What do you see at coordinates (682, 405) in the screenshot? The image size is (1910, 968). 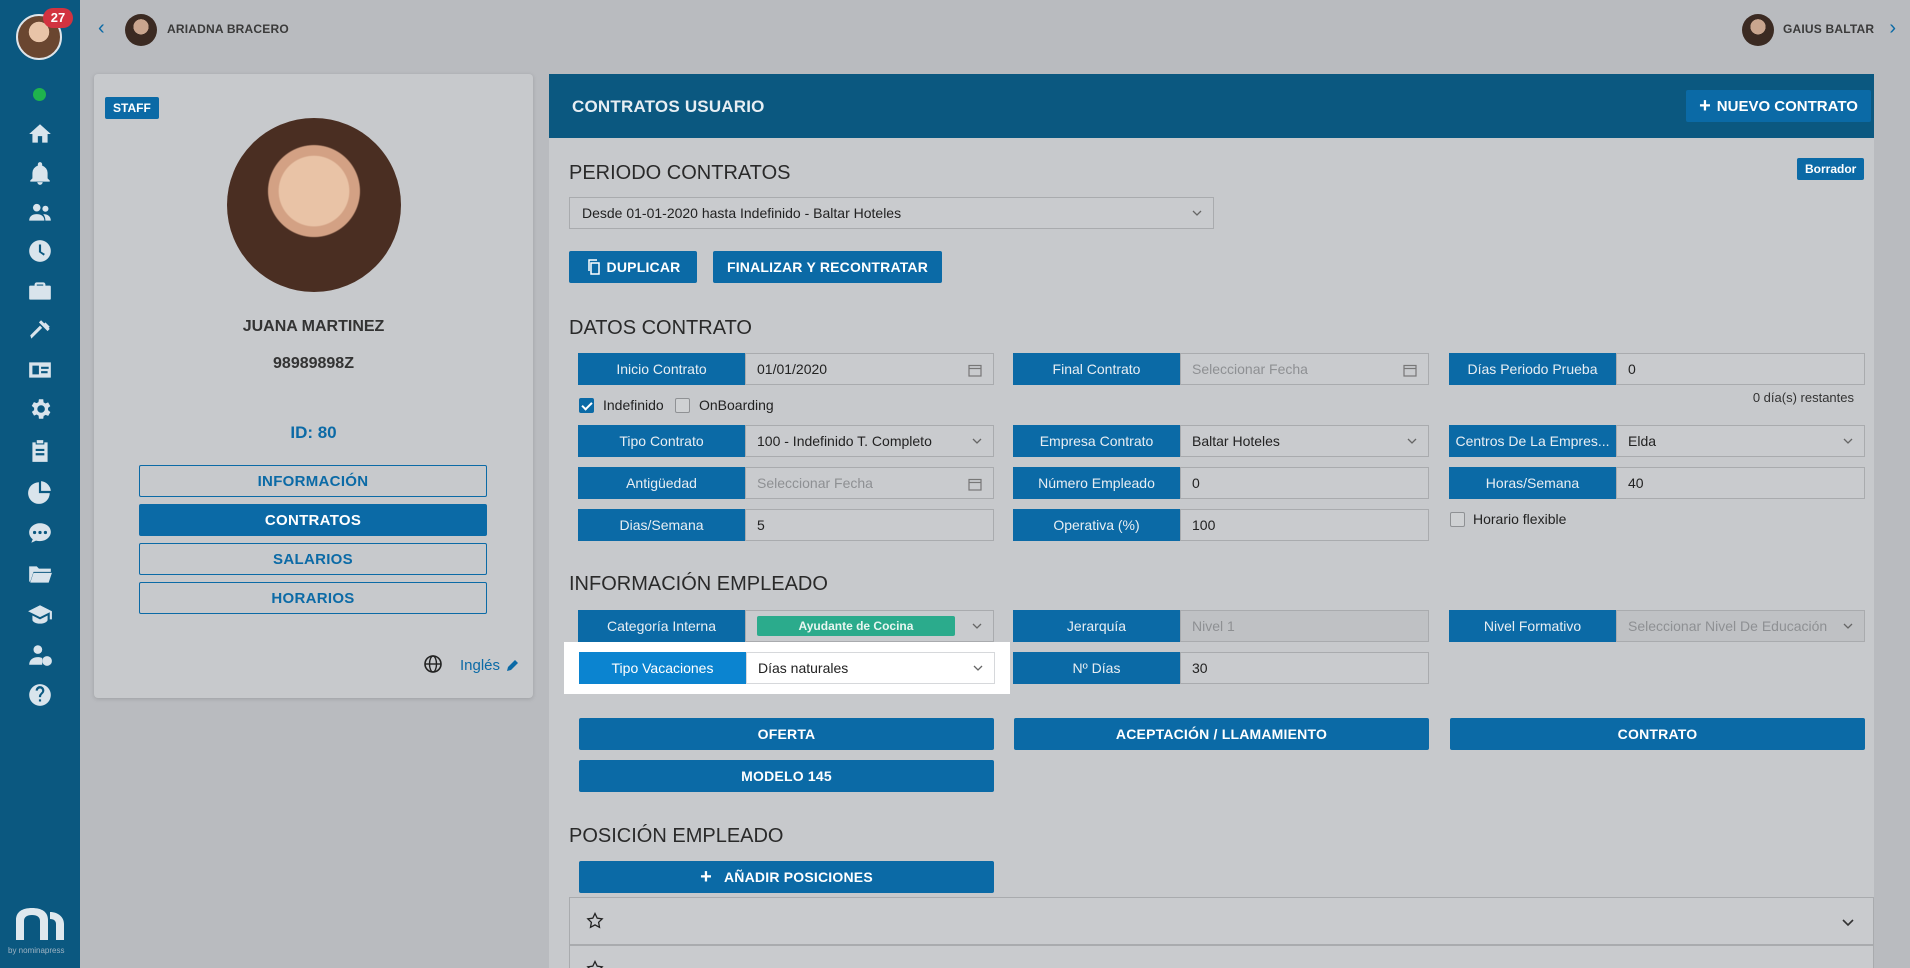 I see `onboarding-checkbox` at bounding box center [682, 405].